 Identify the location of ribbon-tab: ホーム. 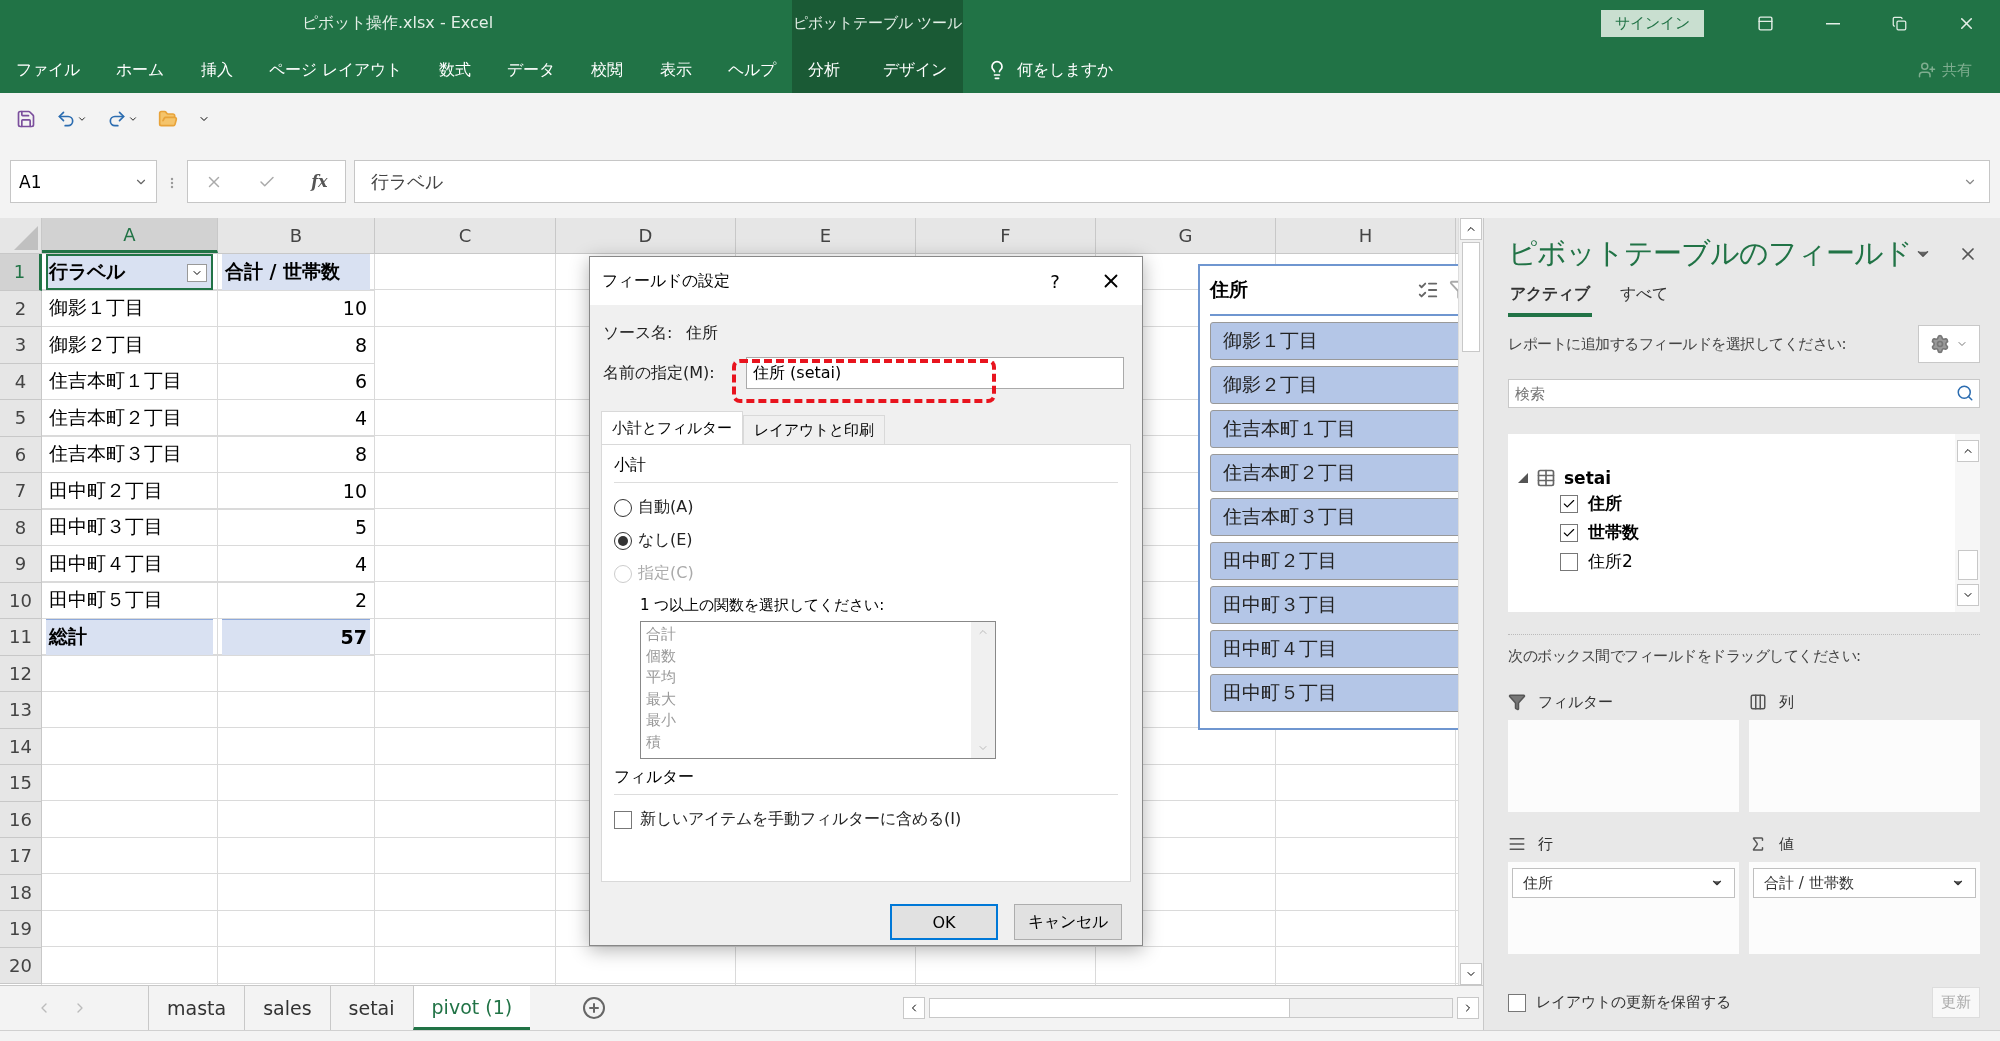
(140, 70).